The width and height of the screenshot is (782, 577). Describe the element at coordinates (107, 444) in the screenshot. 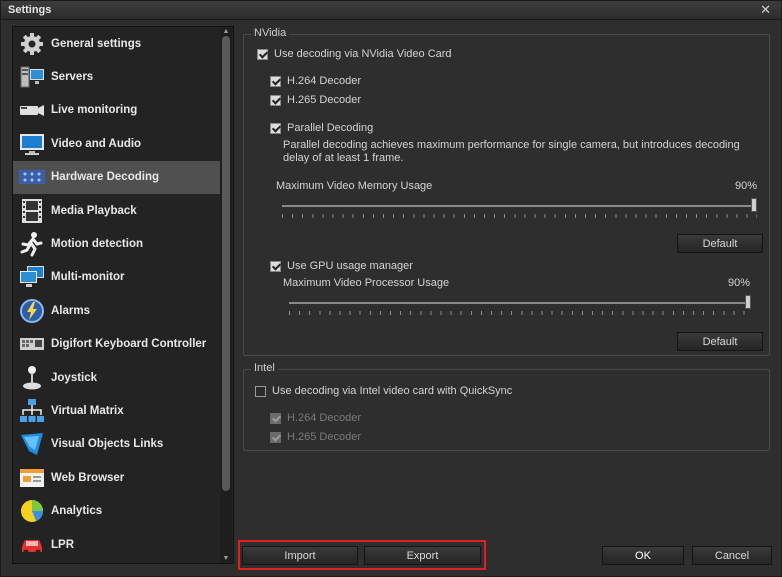

I see `sidebar-item-label: Visual Objects Links` at that location.